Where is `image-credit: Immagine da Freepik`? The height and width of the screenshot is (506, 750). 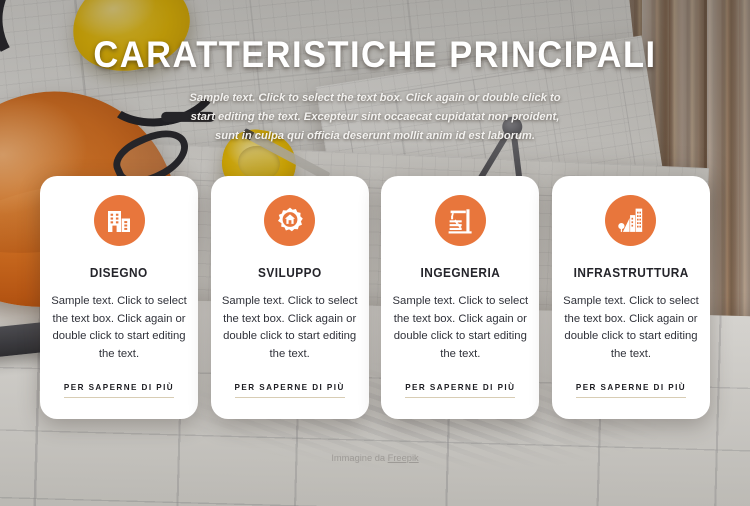
image-credit: Immagine da Freepik is located at coordinates (375, 458).